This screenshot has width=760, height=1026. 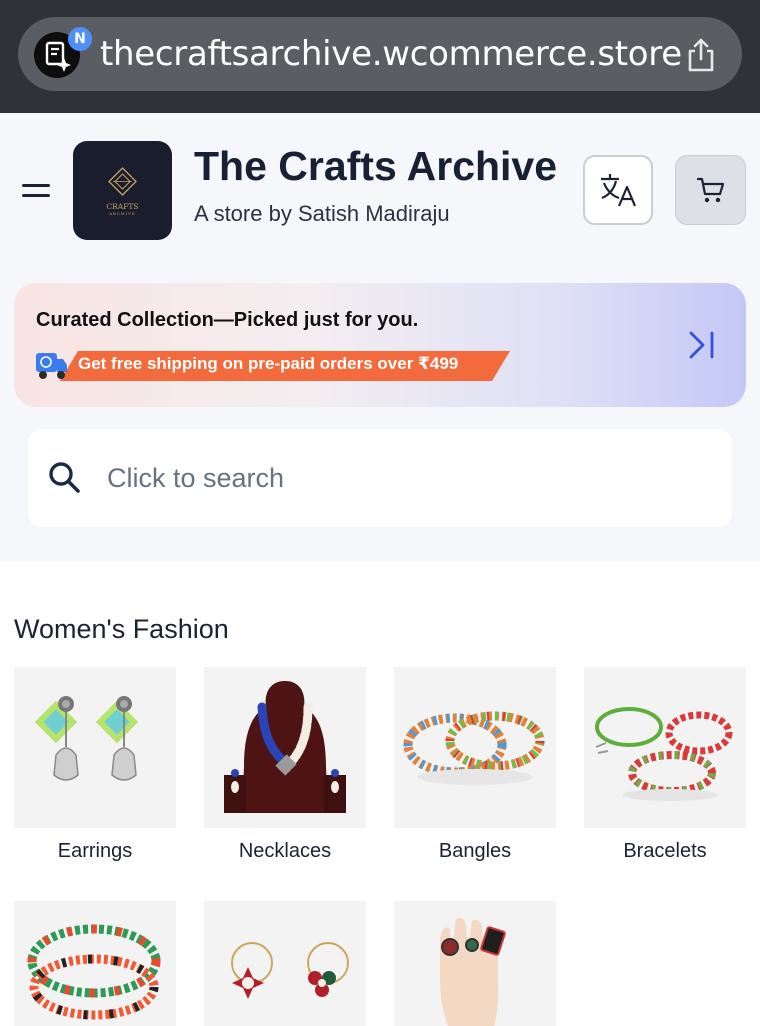 I want to click on category-label: Bangles, so click(x=475, y=851).